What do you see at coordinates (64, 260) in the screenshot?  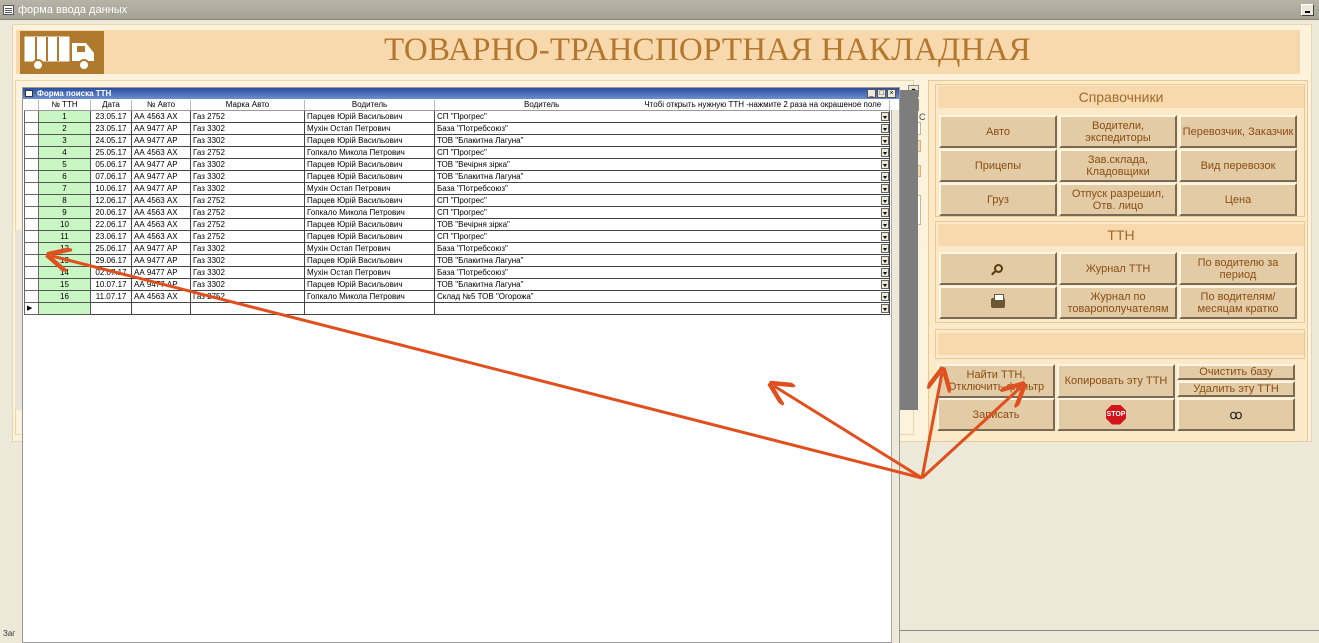 I see `ttn-number-cell: 13` at bounding box center [64, 260].